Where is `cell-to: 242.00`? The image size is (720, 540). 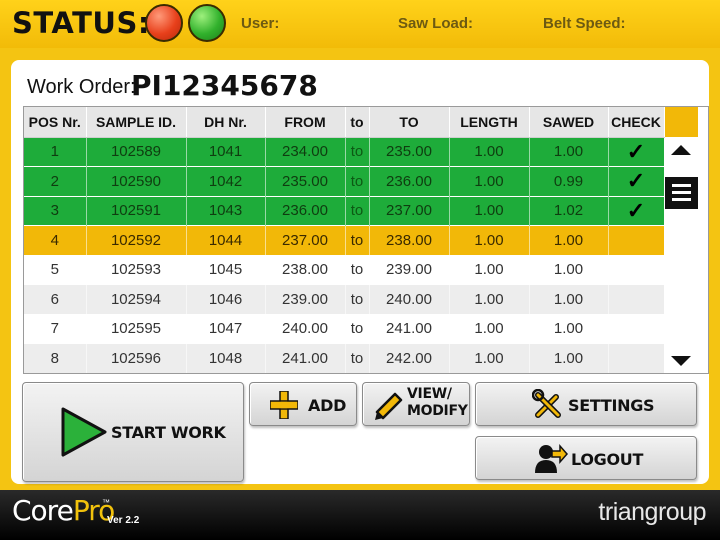
cell-to: 242.00 is located at coordinates (409, 358).